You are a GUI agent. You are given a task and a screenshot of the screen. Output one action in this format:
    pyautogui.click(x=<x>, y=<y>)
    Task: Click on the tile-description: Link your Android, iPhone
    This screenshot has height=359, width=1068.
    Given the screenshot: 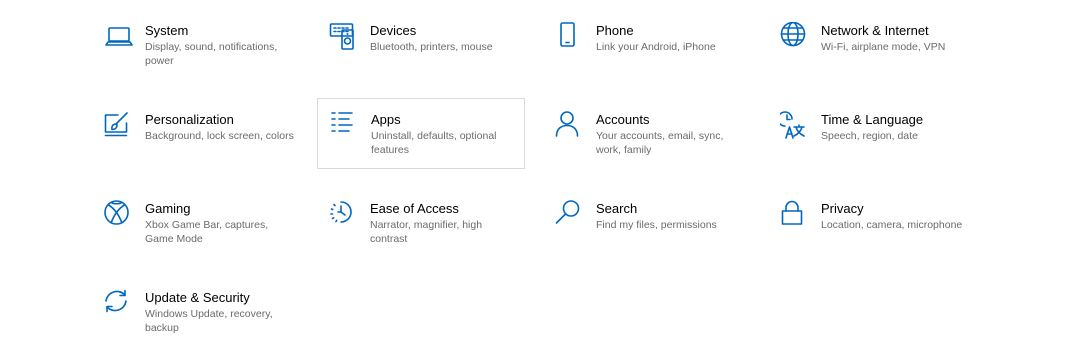 What is the action you would take?
    pyautogui.click(x=656, y=47)
    